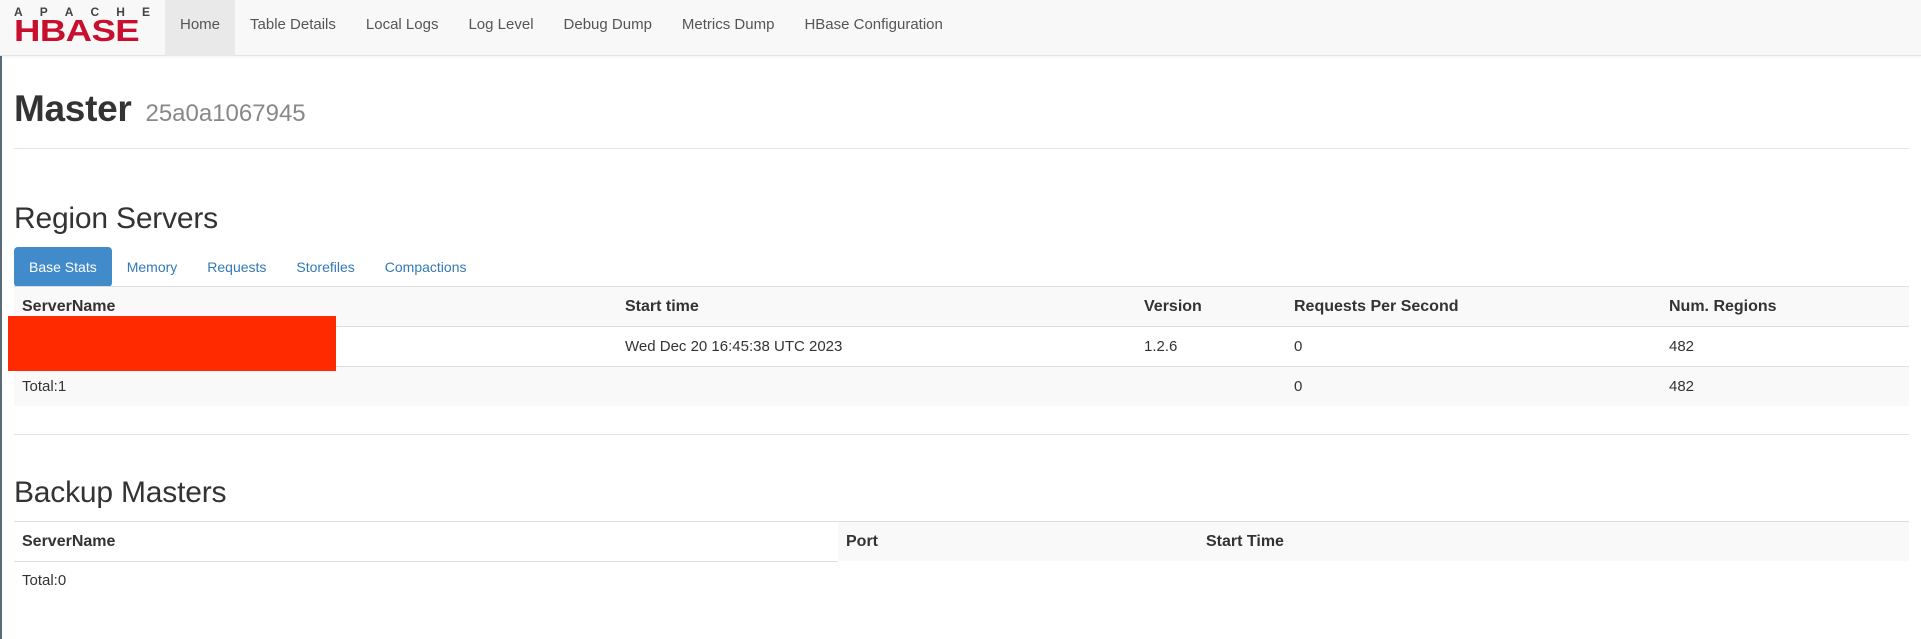  Describe the element at coordinates (1, 319) in the screenshot. I see `window-left-edge` at that location.